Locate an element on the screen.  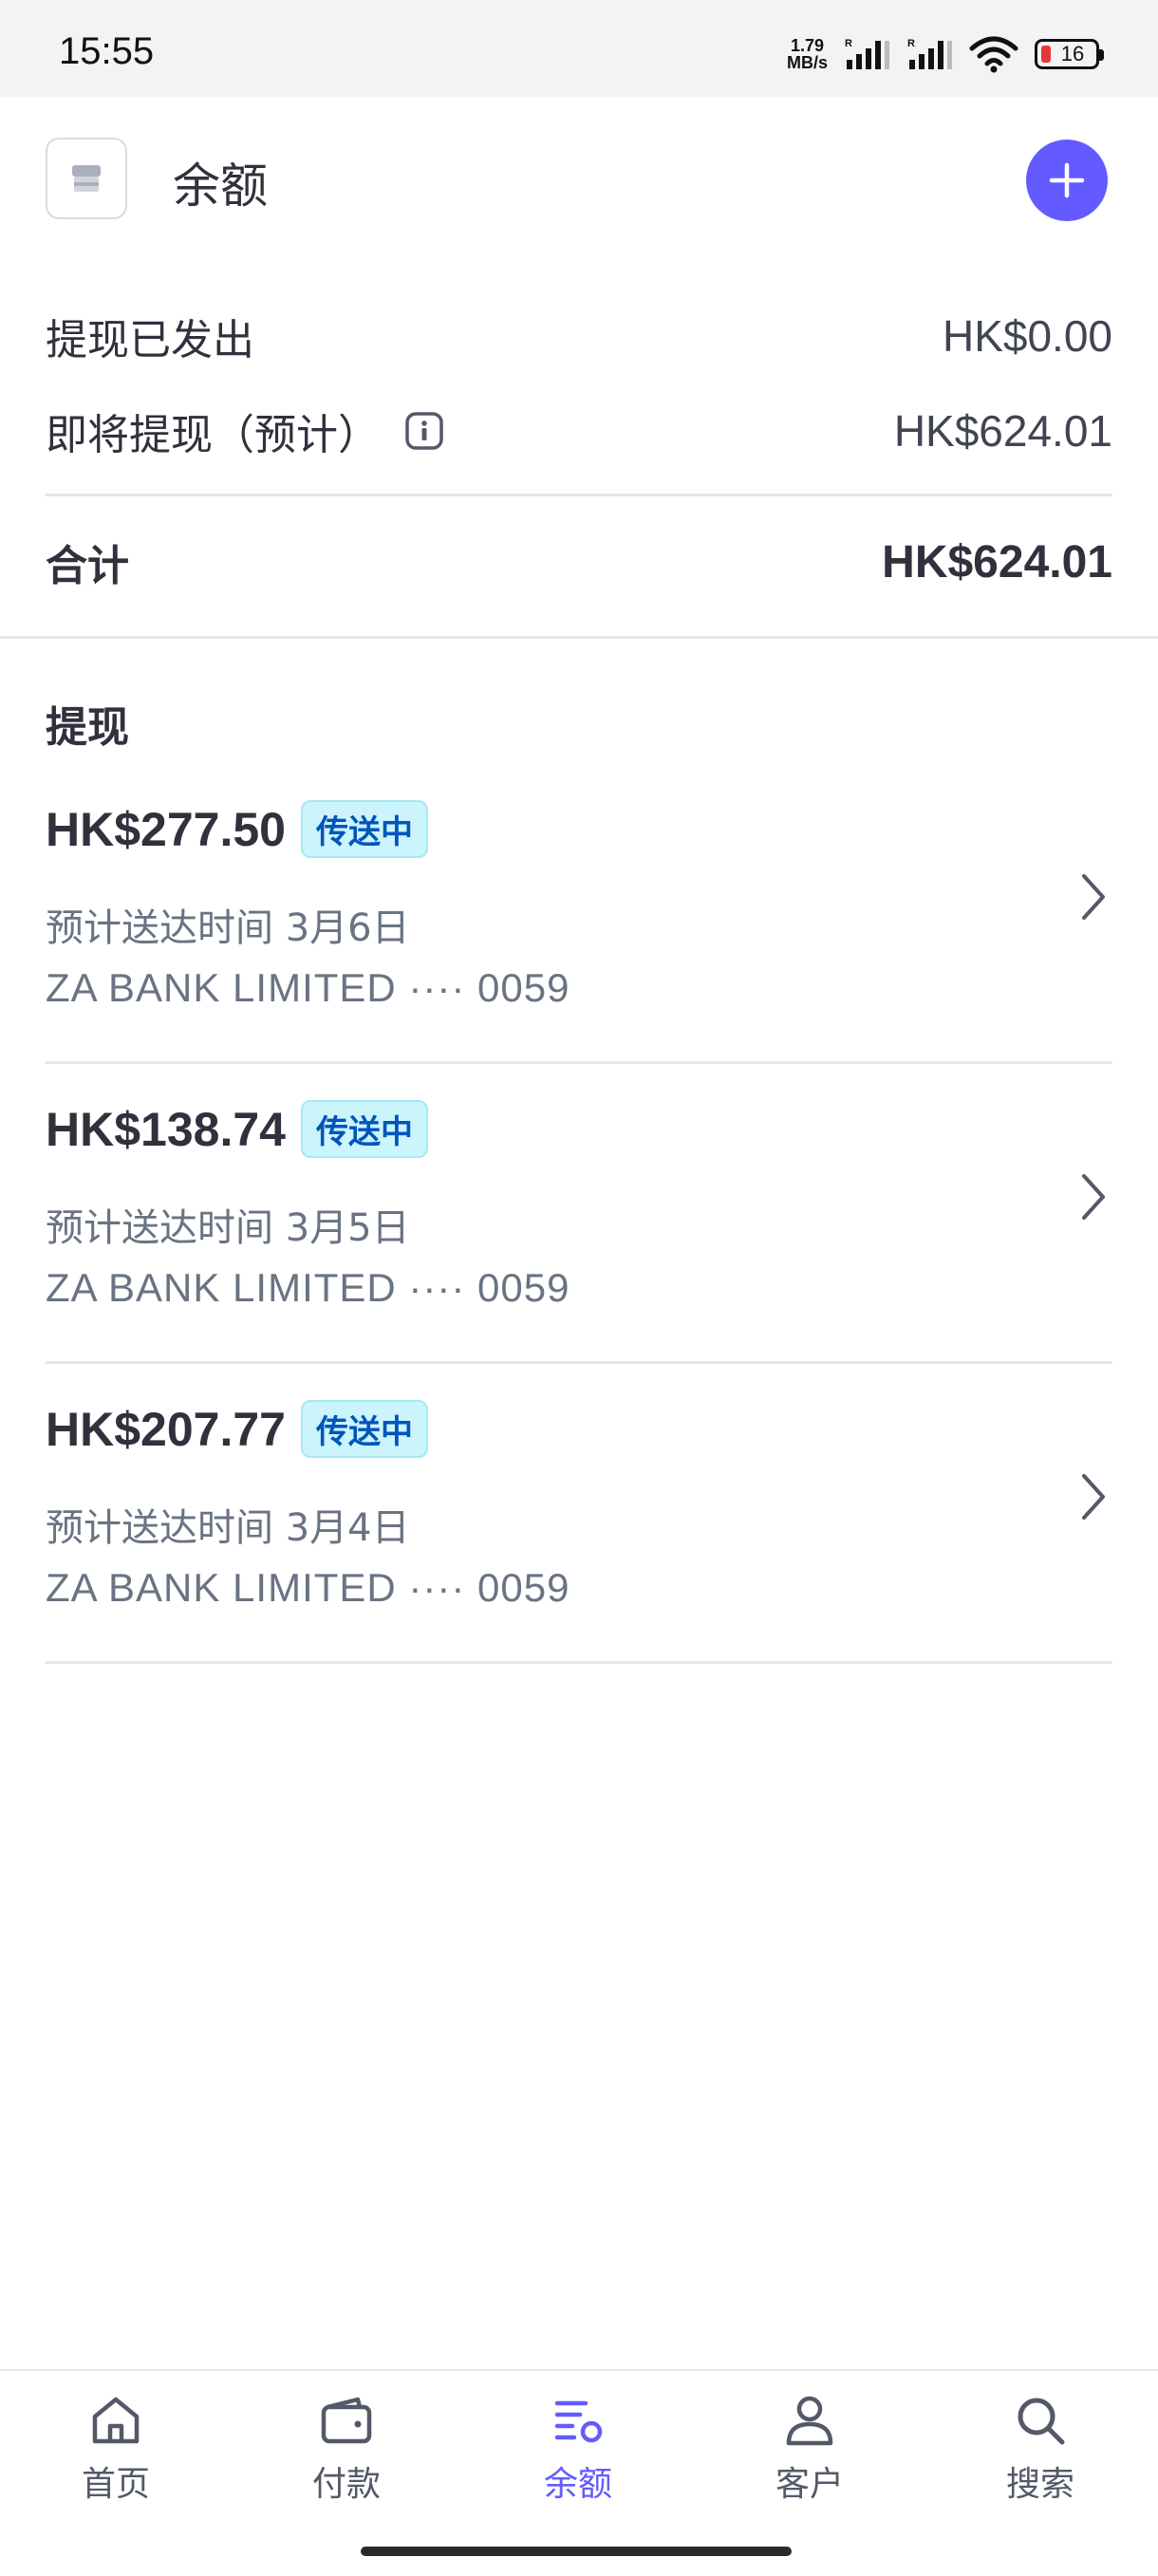
balance-icon is located at coordinates (578, 2421).